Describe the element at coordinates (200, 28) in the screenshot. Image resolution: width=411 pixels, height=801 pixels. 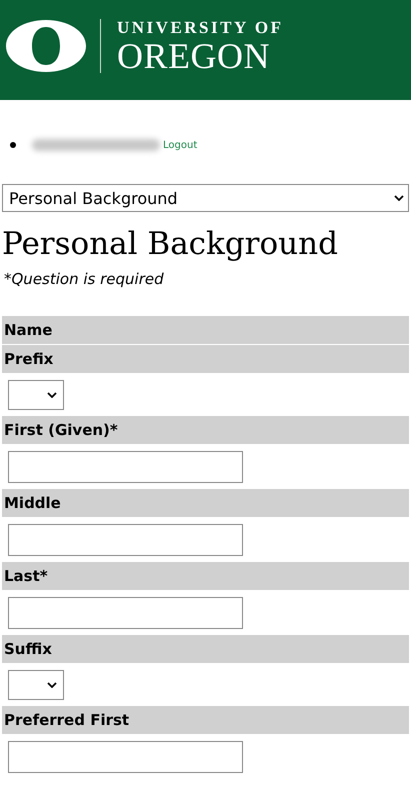
I see `logo-subtitle: UNIVERSITY OF` at that location.